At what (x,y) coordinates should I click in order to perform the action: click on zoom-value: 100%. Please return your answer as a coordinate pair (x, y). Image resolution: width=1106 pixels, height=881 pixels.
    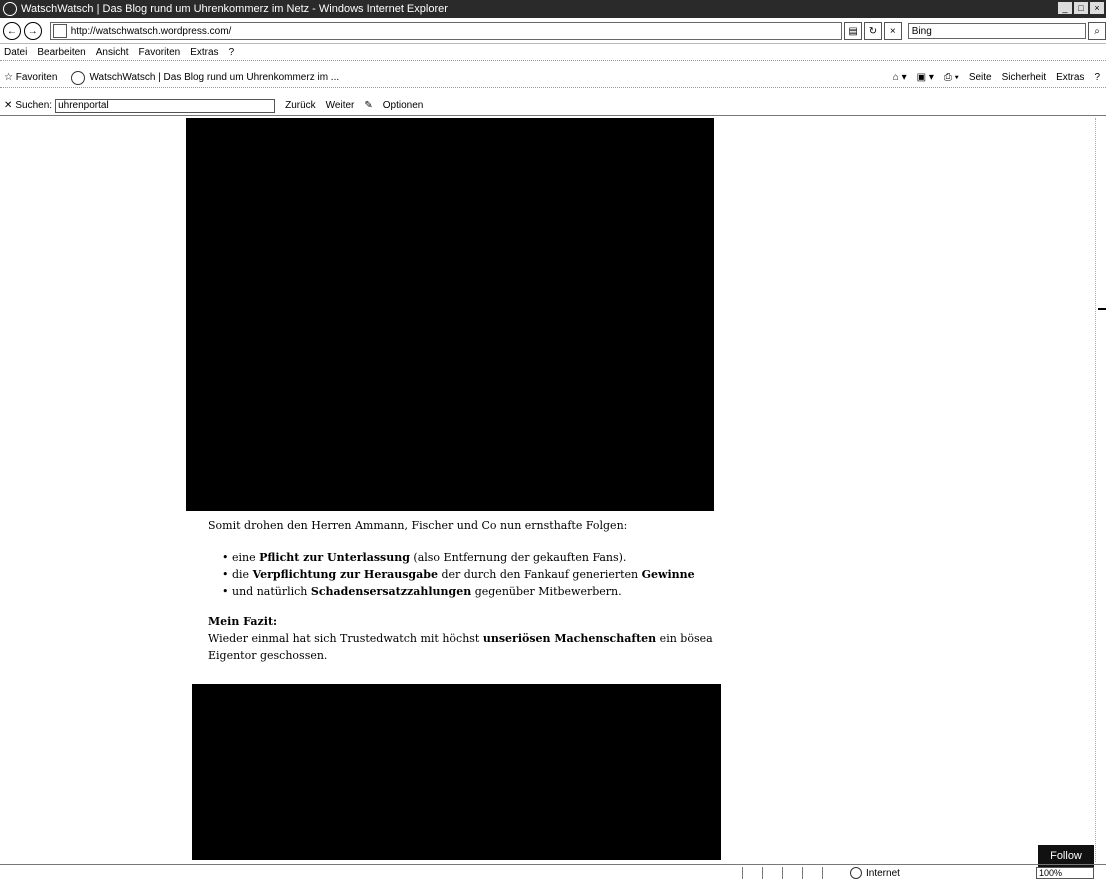
    Looking at the image, I should click on (1051, 873).